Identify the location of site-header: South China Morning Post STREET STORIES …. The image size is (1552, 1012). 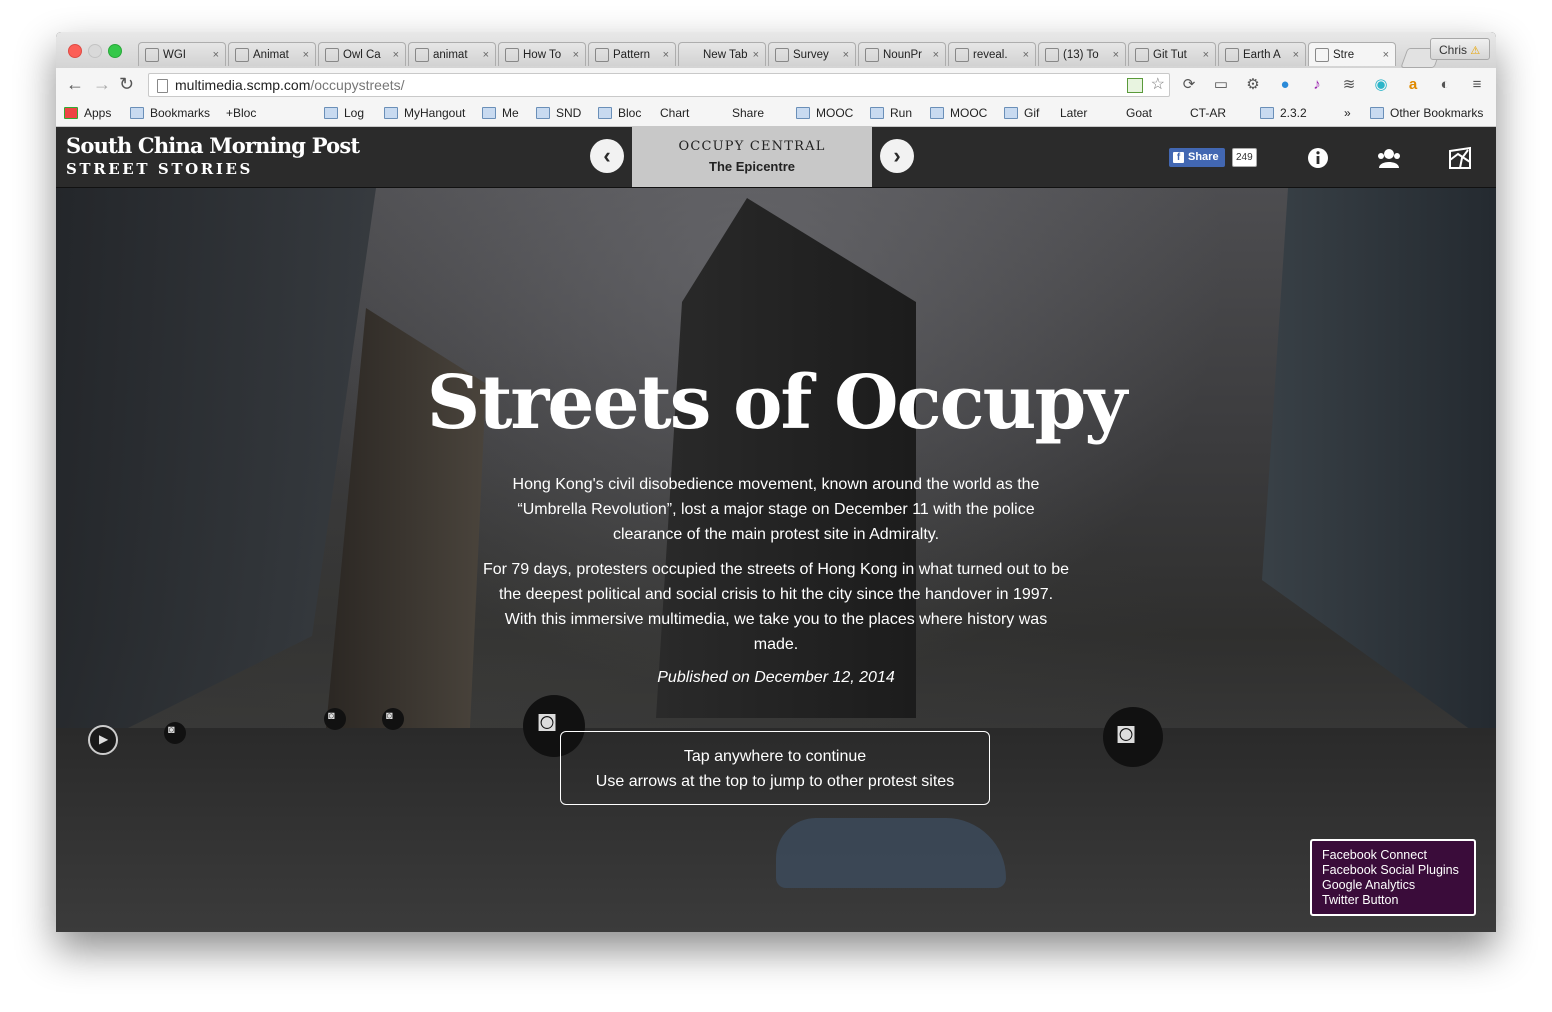
(776, 157).